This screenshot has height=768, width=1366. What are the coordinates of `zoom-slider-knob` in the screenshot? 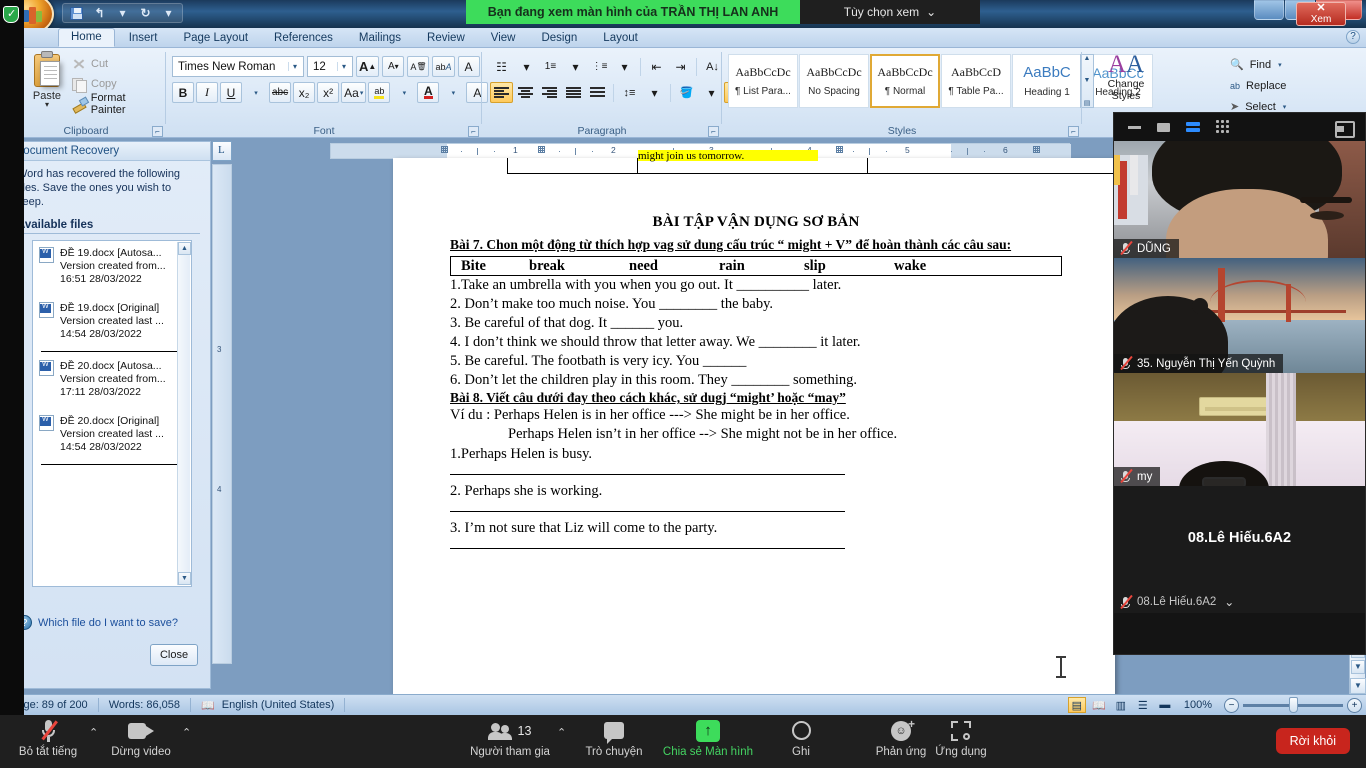 It's located at (1293, 704).